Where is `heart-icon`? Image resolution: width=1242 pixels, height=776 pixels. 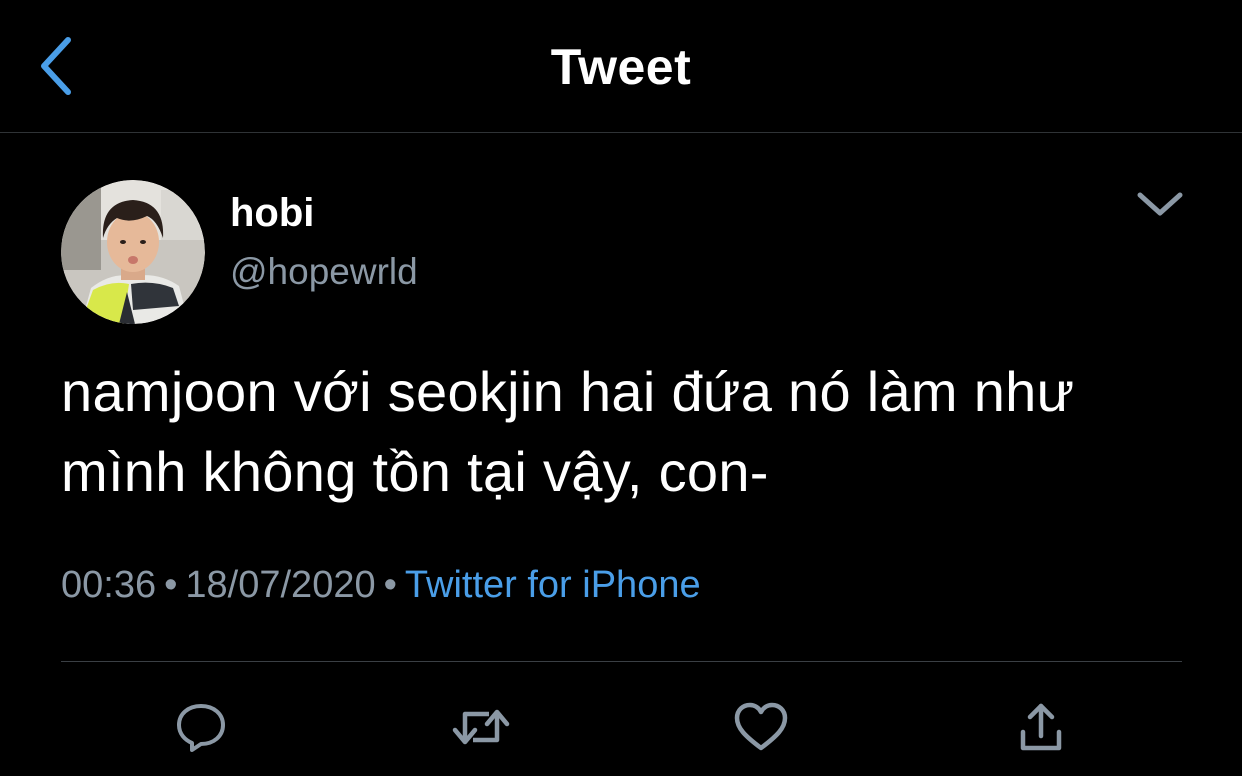 heart-icon is located at coordinates (761, 726).